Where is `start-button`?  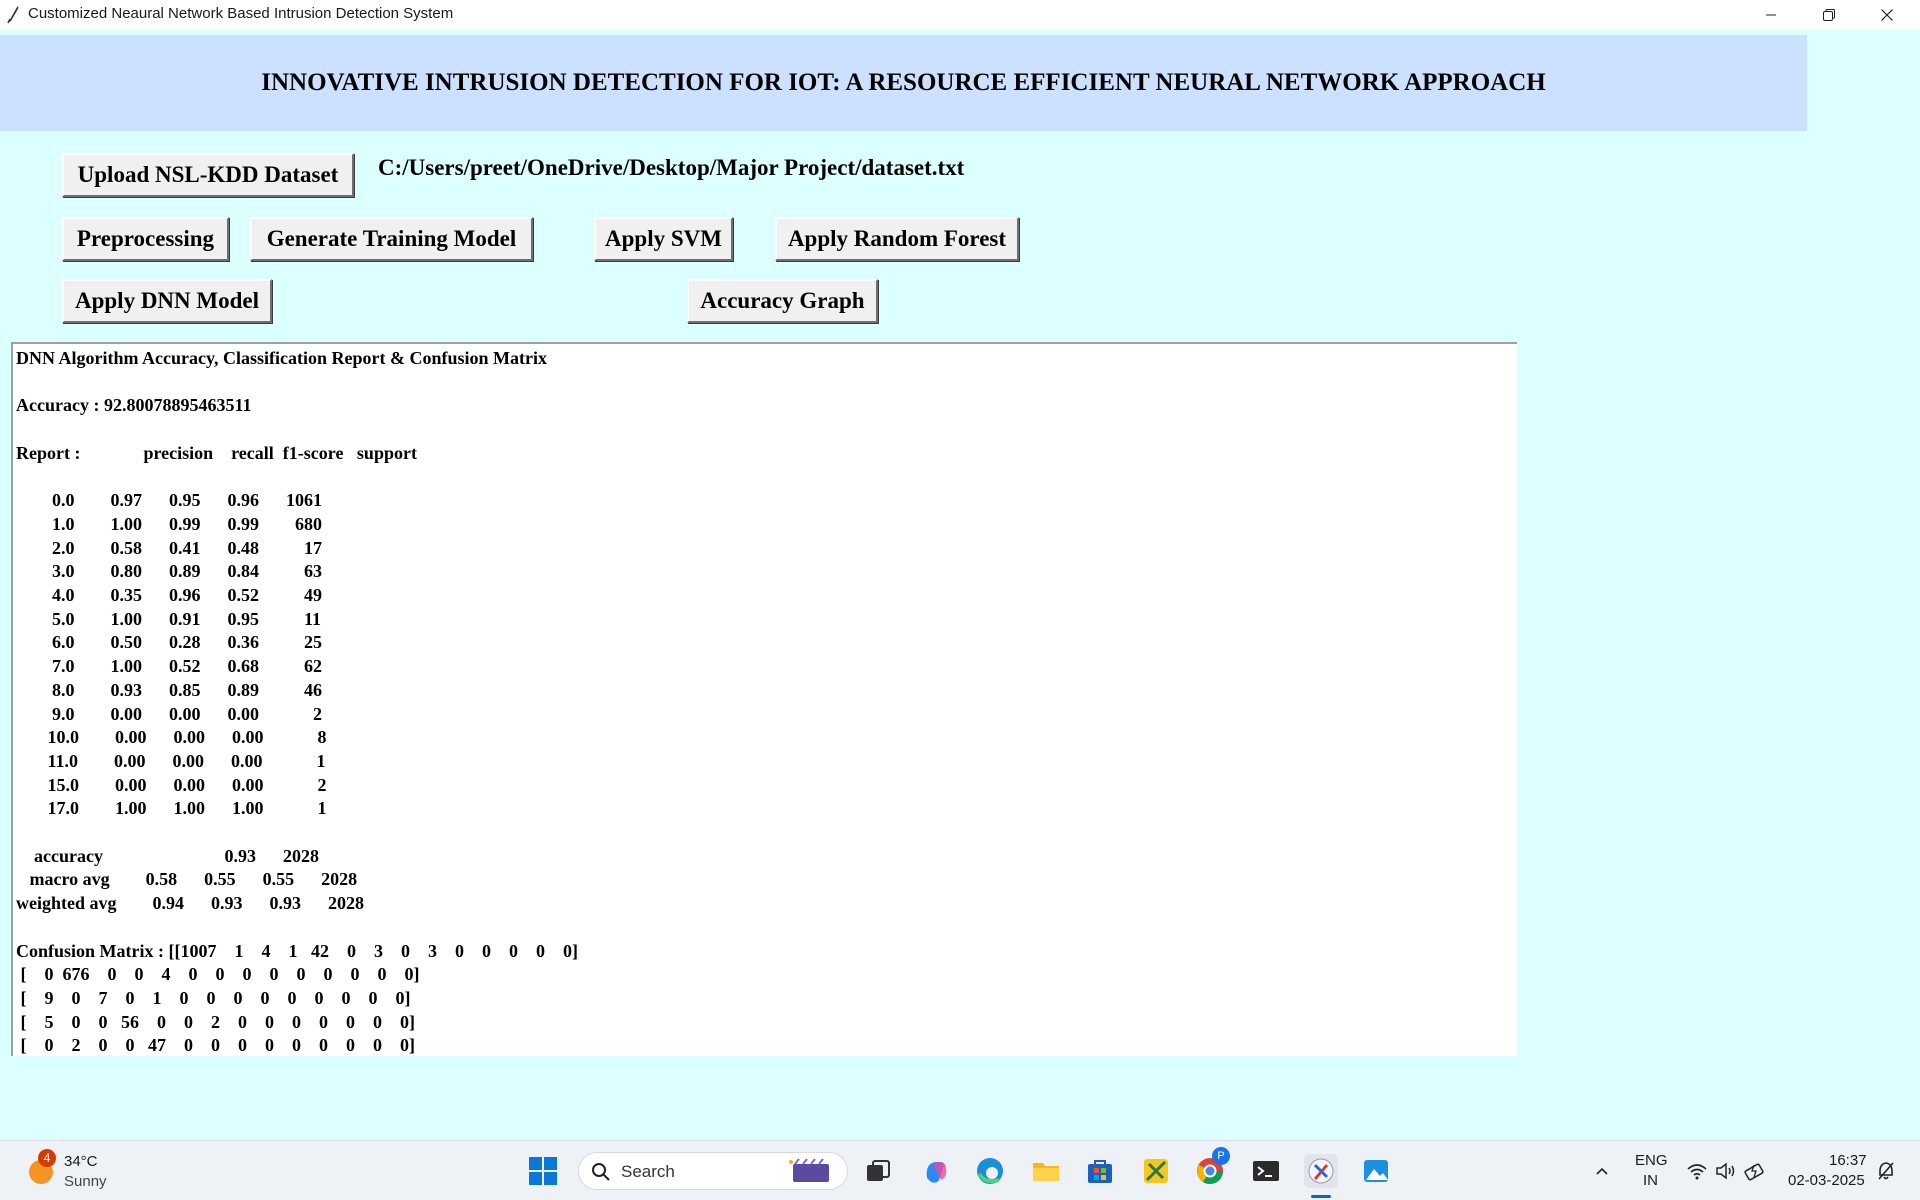
start-button is located at coordinates (543, 1171).